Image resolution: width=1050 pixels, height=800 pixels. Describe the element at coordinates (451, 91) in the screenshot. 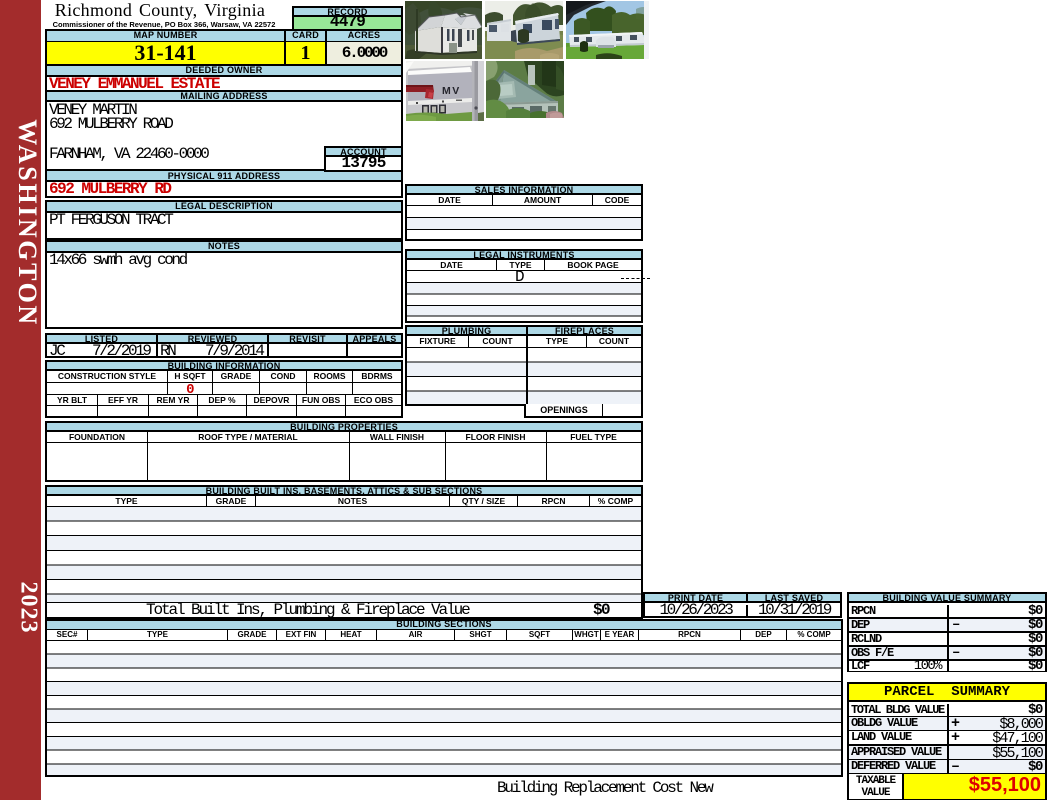

I see `svg-text: MV` at that location.